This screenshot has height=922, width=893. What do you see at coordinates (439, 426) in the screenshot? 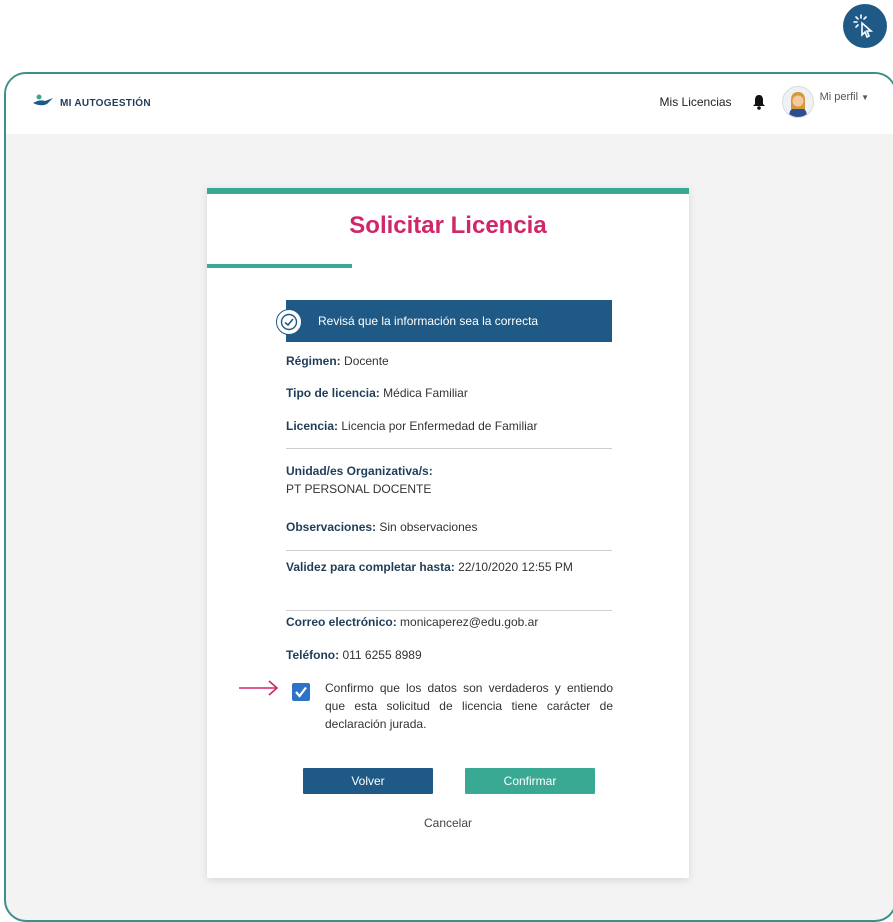
I see `field-value: Licencia por Enfermedad de Familiar` at bounding box center [439, 426].